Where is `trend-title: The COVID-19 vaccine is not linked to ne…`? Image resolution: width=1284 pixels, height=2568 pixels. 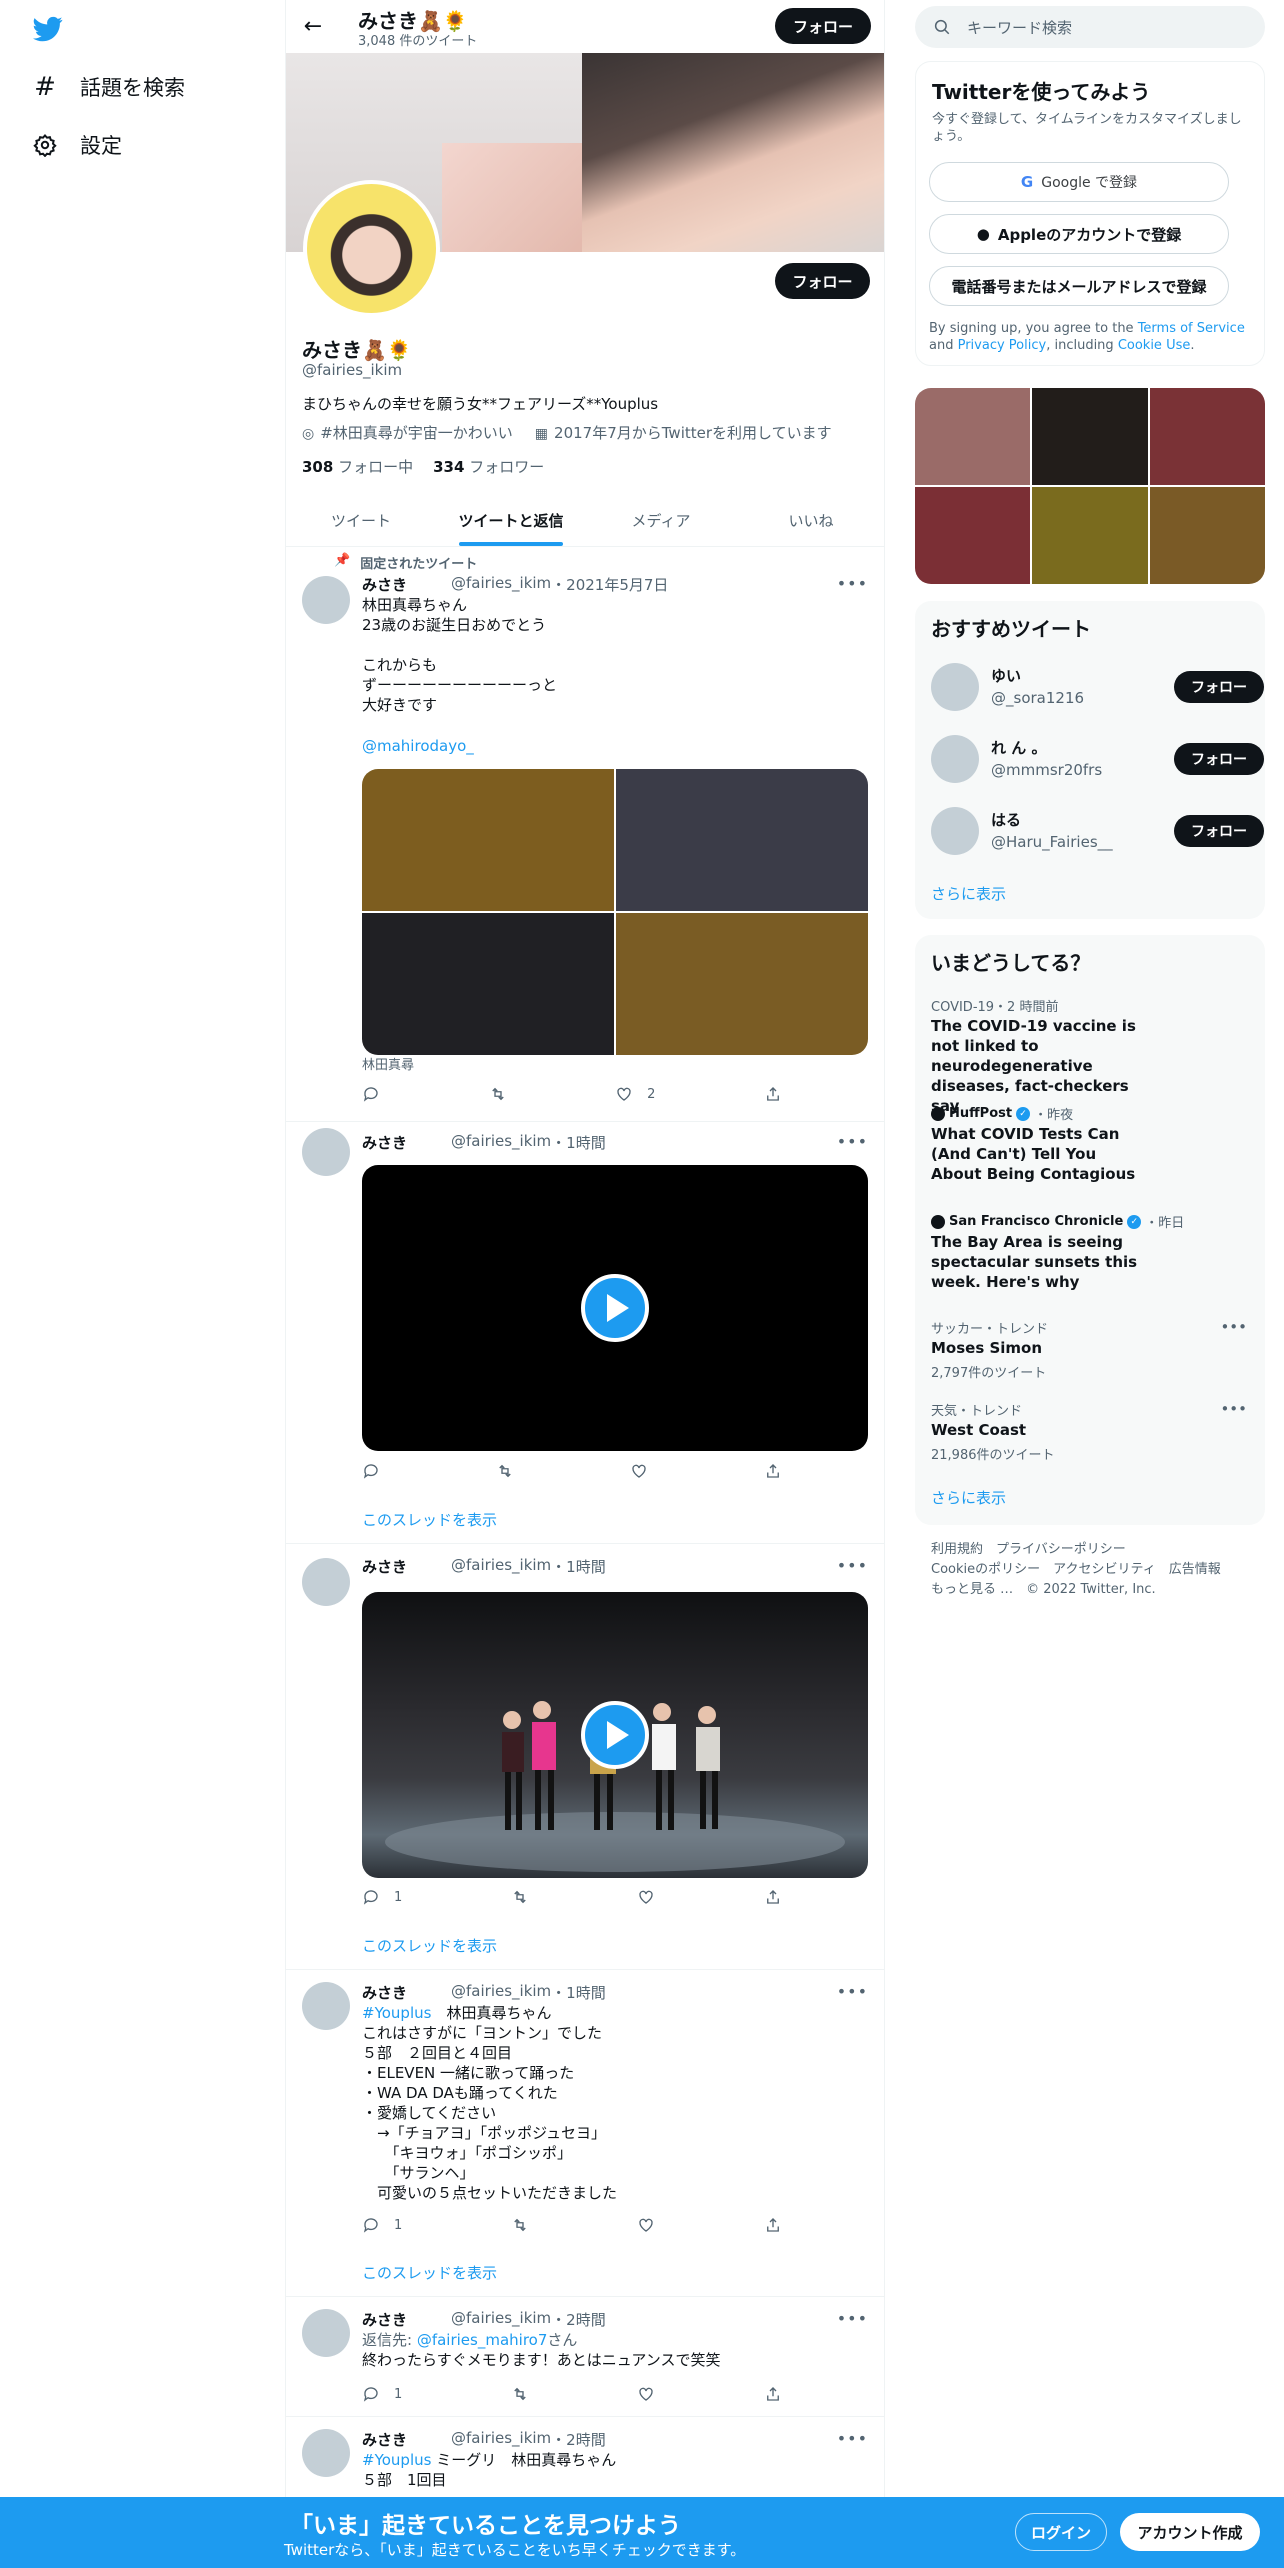
trend-title: The COVID-19 vaccine is not linked to ne… is located at coordinates (1041, 1066).